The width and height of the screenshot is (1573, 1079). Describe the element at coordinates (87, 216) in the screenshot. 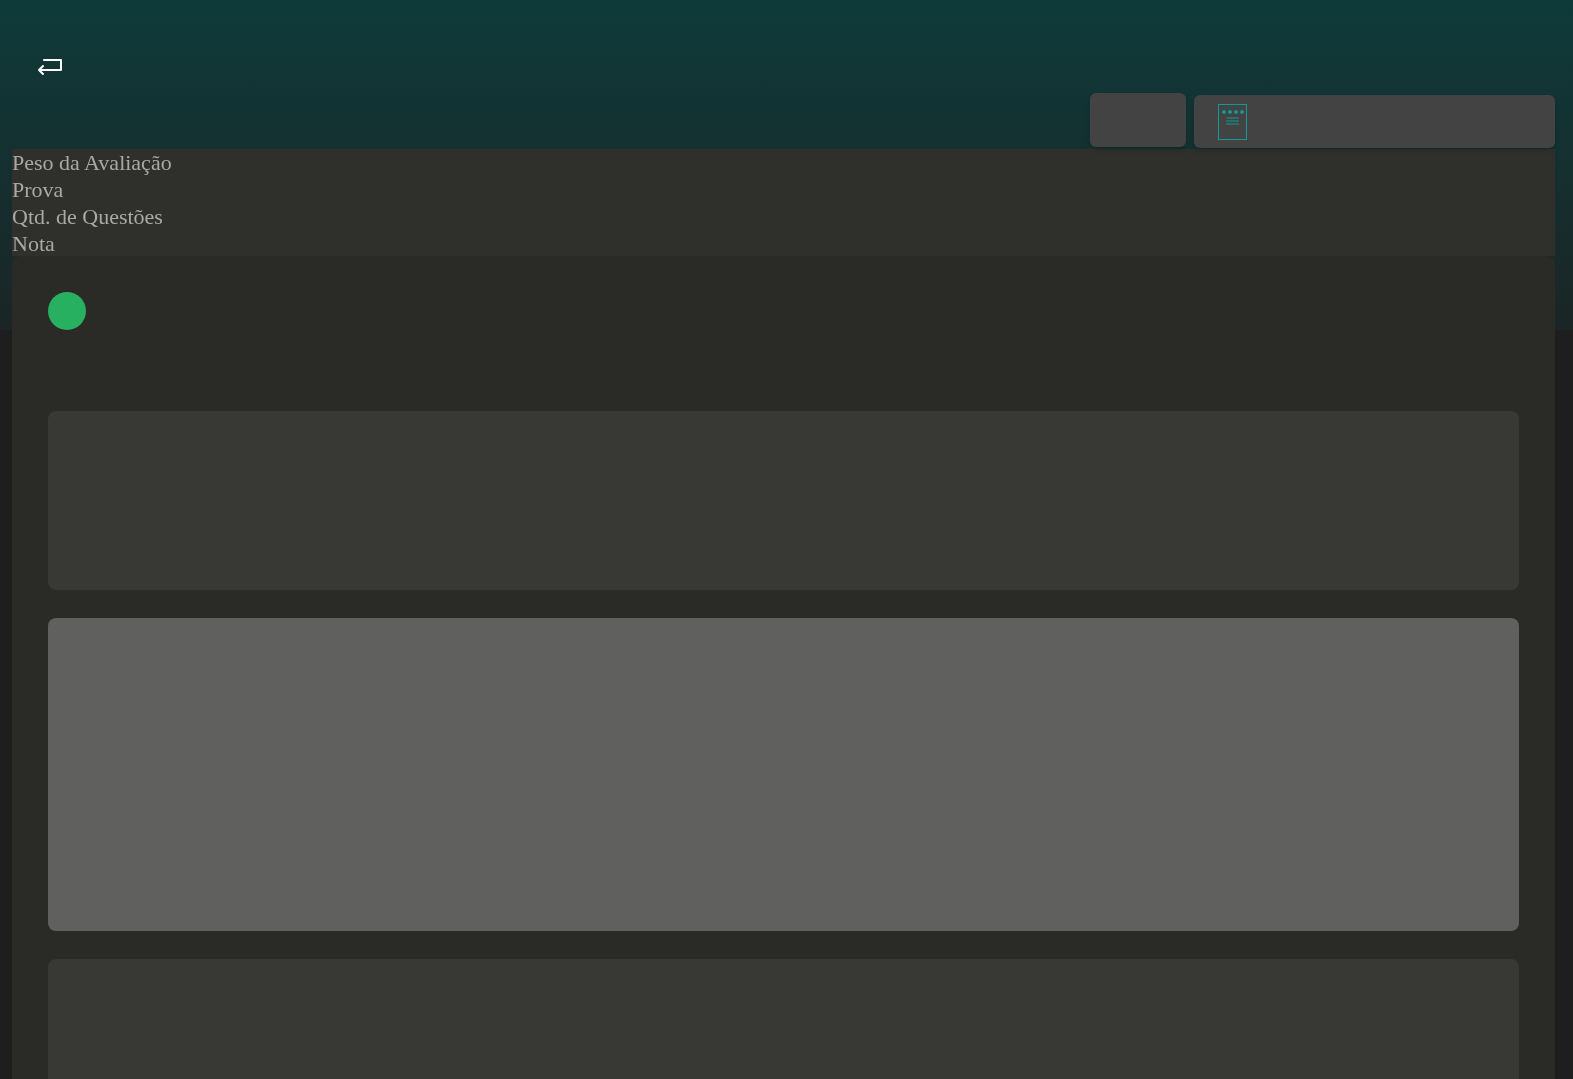

I see `field-label: Qtd. de Questões` at that location.